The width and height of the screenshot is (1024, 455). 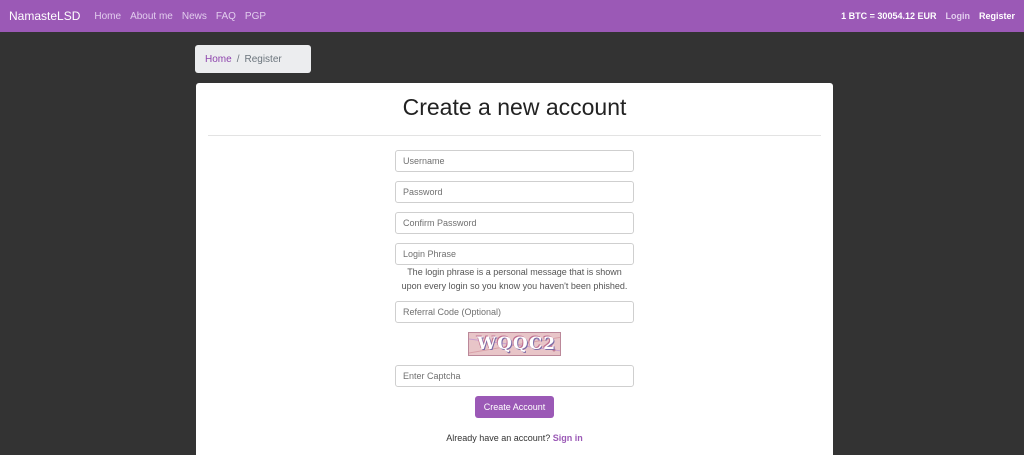 What do you see at coordinates (226, 16) in the screenshot?
I see `nav-faq: FAQ` at bounding box center [226, 16].